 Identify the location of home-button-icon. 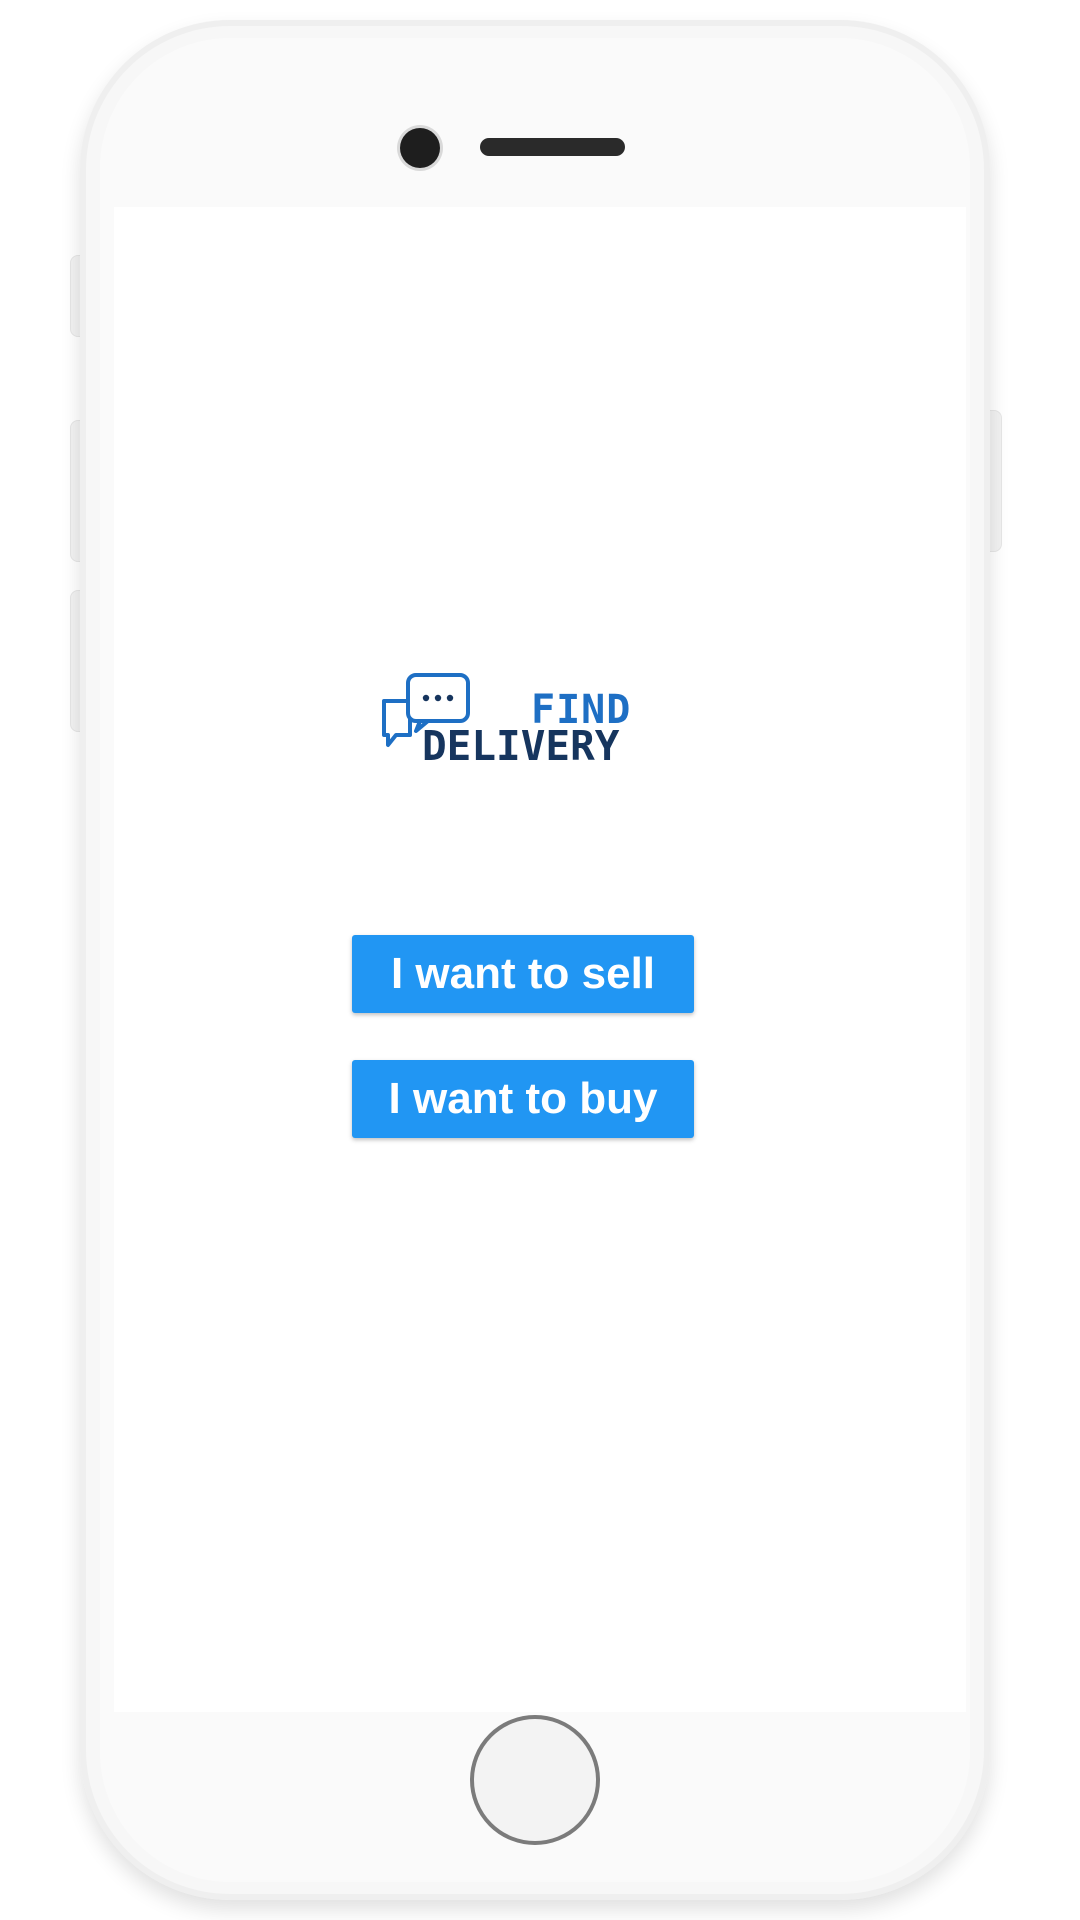
(535, 1780).